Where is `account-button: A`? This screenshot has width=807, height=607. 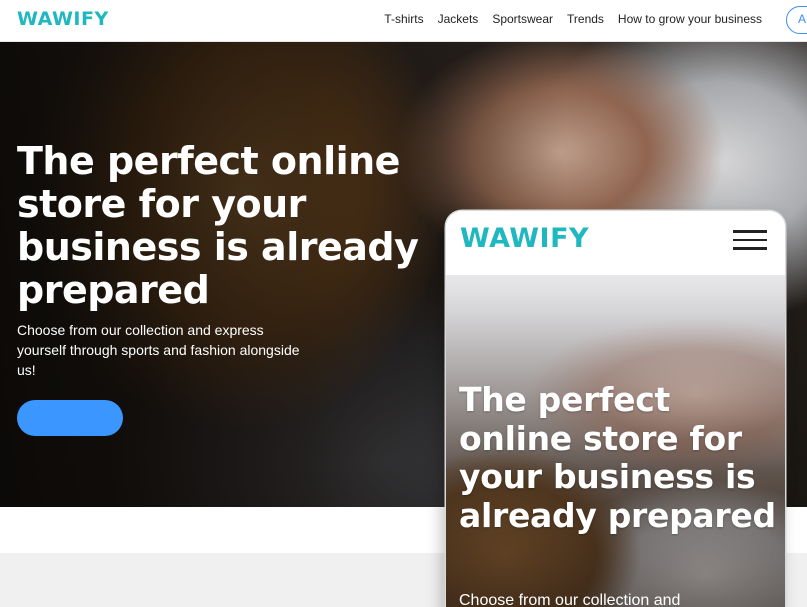
account-button: A is located at coordinates (796, 20).